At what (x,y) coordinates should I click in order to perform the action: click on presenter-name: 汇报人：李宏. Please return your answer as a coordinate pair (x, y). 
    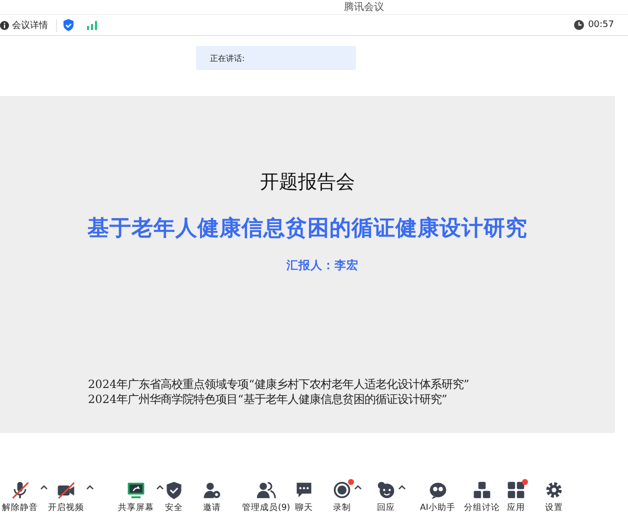
    Looking at the image, I should click on (322, 265).